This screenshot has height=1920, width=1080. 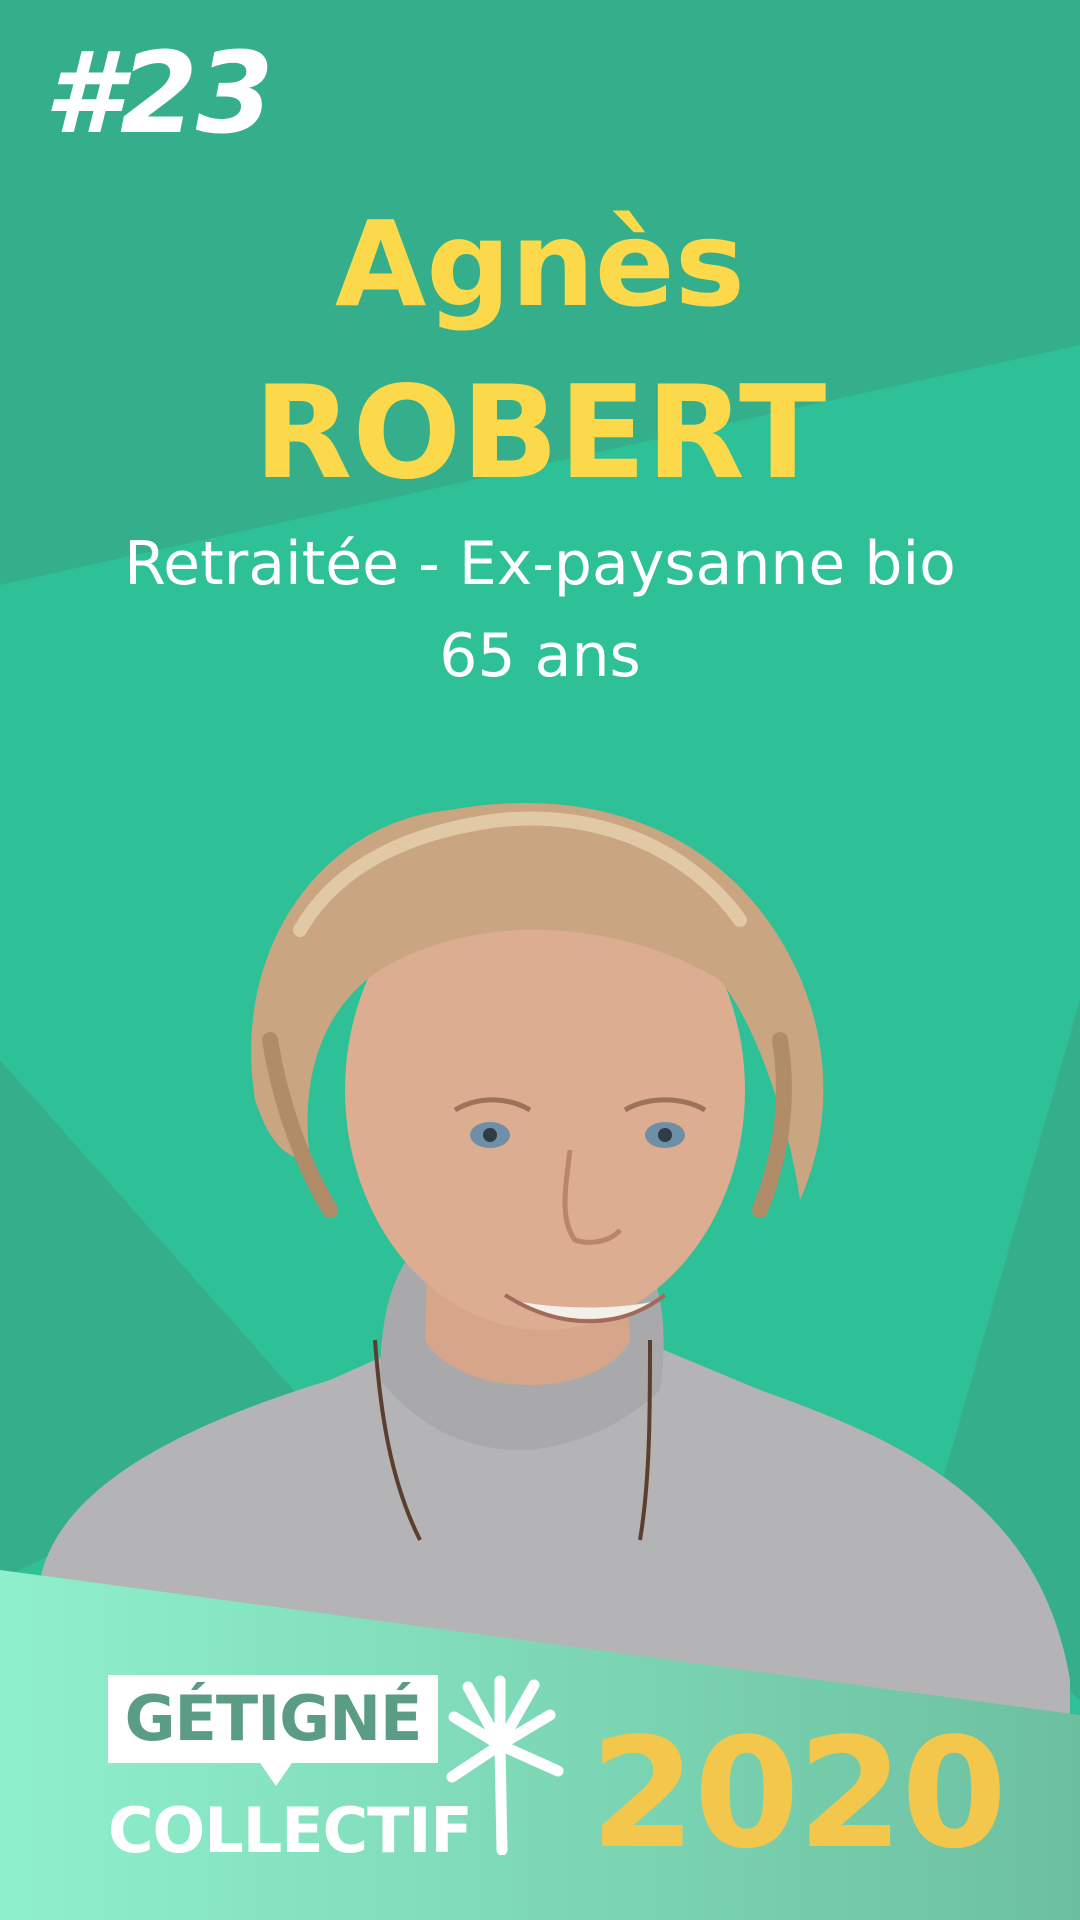 What do you see at coordinates (273, 1719) in the screenshot?
I see `logo-getigne: GÉTIGNÉ` at bounding box center [273, 1719].